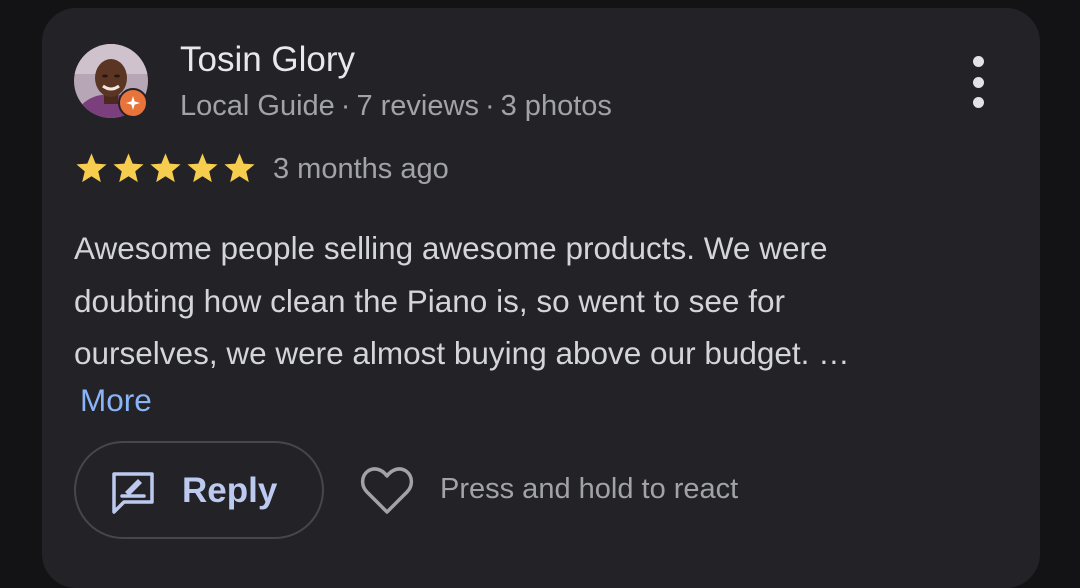 The height and width of the screenshot is (588, 1080). What do you see at coordinates (556, 106) in the screenshot?
I see `author-photo-count: 3 photos` at bounding box center [556, 106].